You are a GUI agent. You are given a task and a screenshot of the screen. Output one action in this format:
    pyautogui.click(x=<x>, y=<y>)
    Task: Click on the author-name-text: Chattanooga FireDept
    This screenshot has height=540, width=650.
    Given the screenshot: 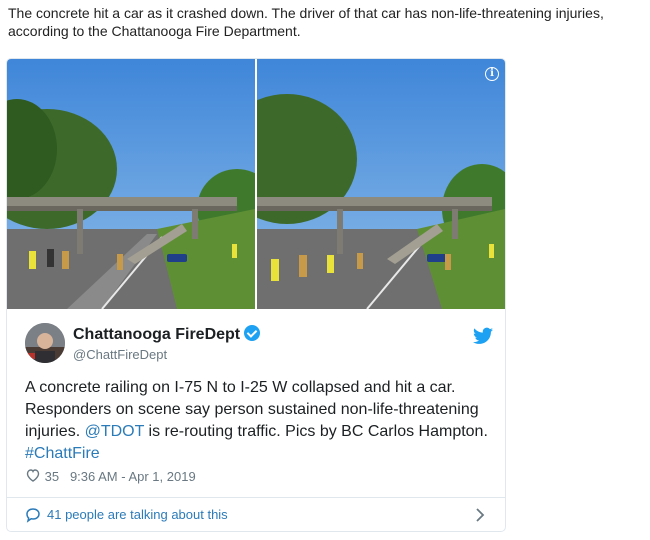 What is the action you would take?
    pyautogui.click(x=156, y=334)
    